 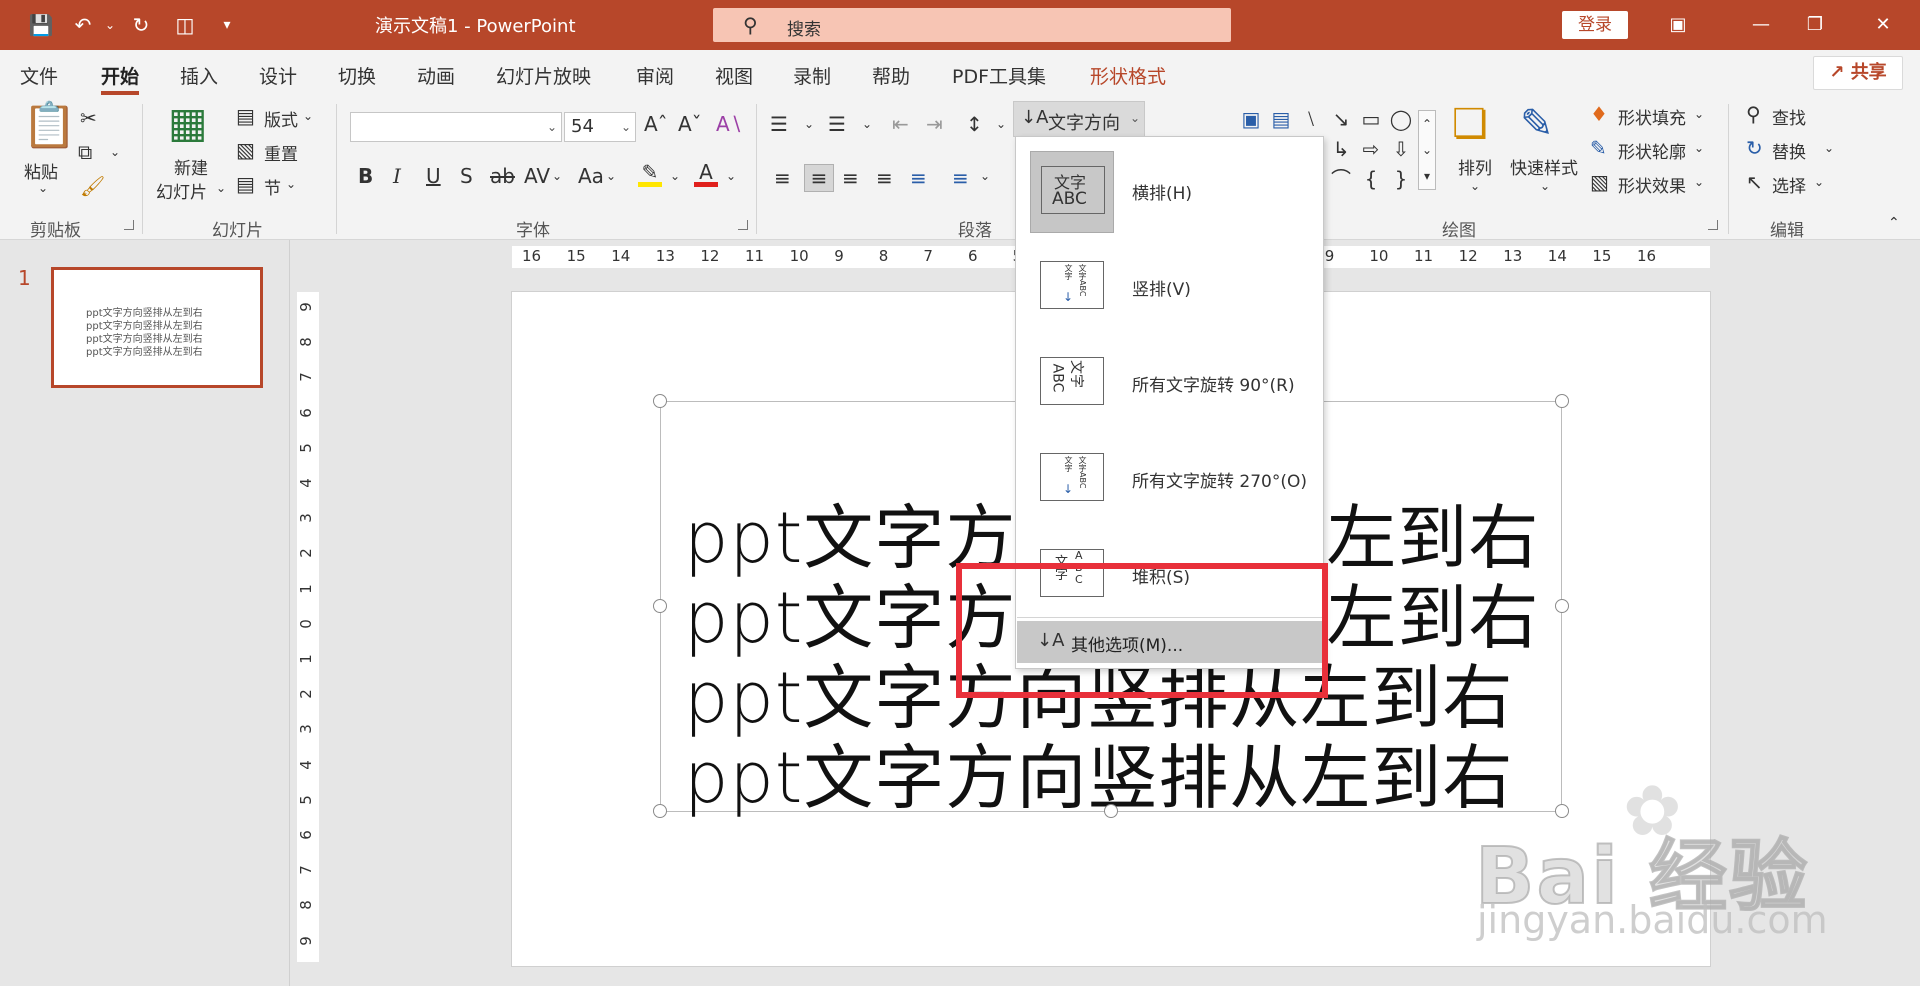 I want to click on shape-effects-button: 形状效果, so click(x=1652, y=184).